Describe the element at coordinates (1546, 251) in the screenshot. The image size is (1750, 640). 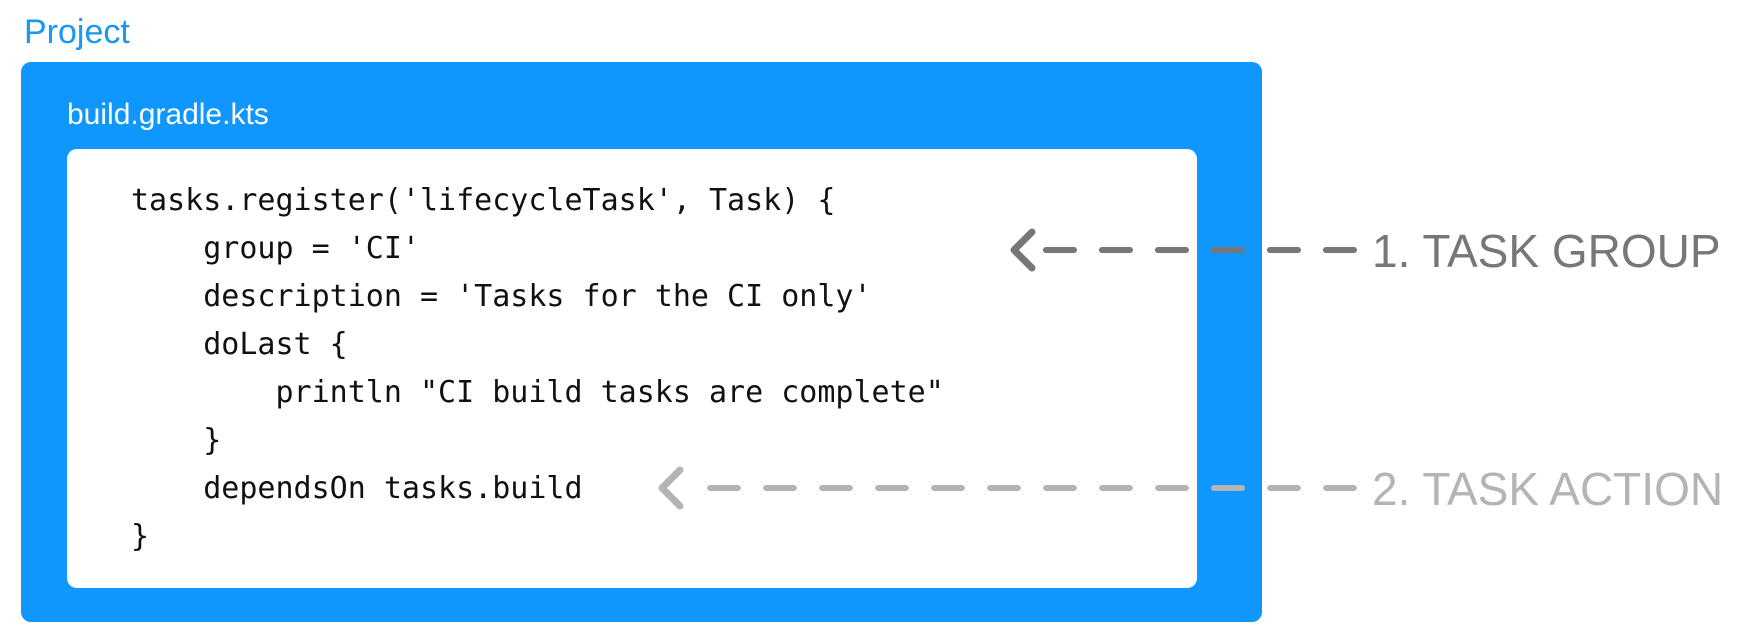
I see `callout-task-group: 1. TASK GROUP` at that location.